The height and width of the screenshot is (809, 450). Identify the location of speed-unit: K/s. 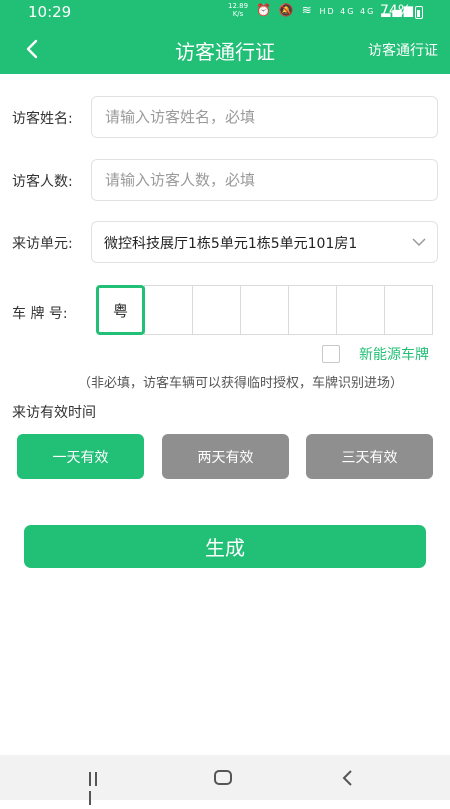
(238, 14).